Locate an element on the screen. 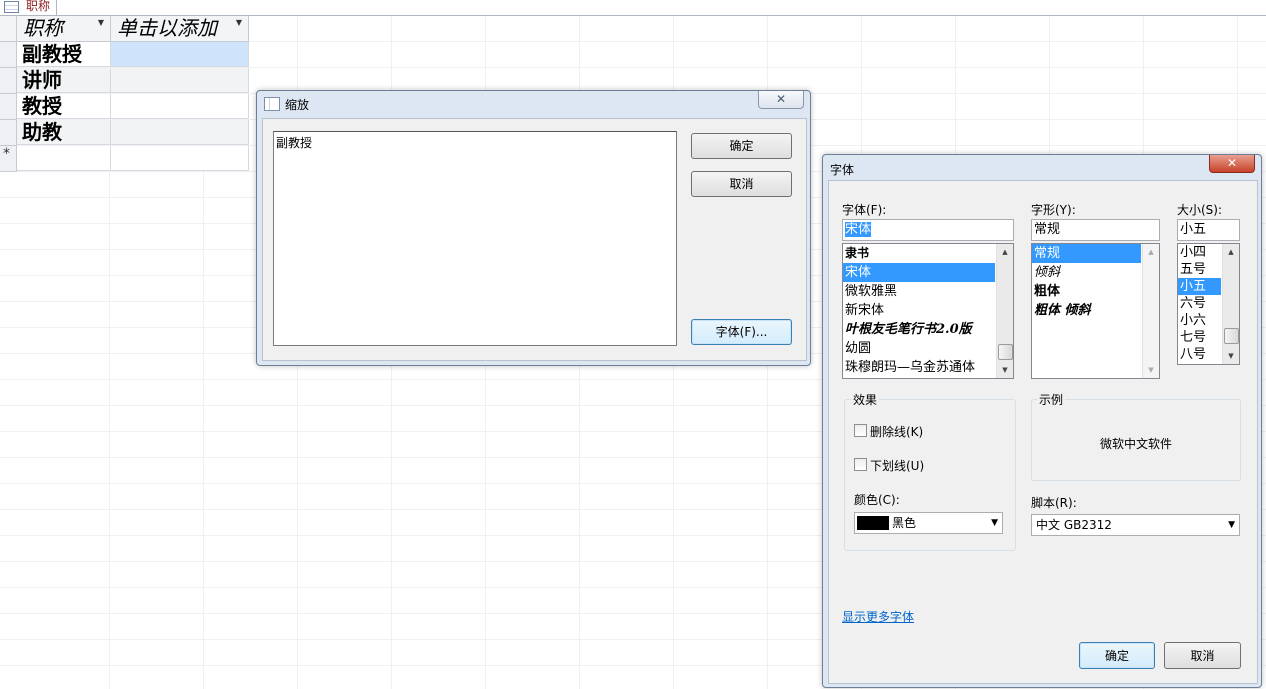 The height and width of the screenshot is (689, 1266). sample-box: 微软中文软件 is located at coordinates (1136, 440).